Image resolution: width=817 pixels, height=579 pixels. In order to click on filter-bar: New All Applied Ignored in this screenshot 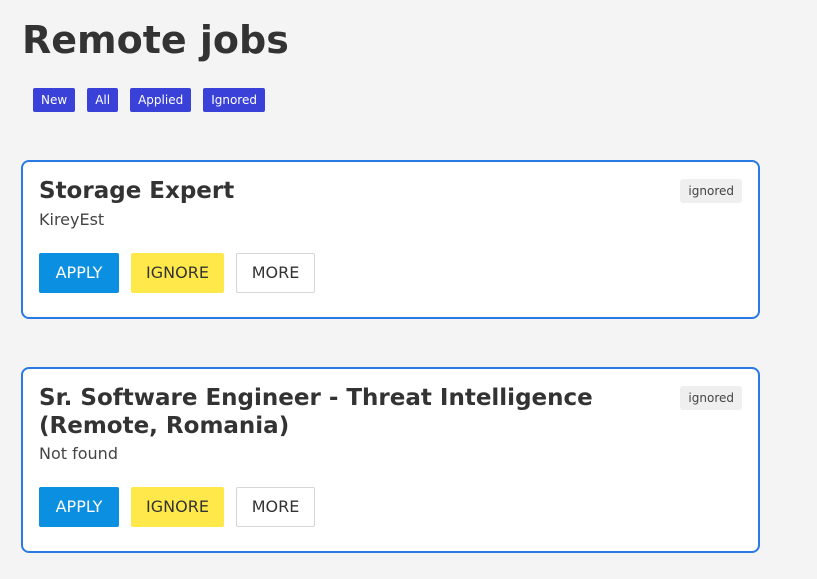, I will do `click(155, 100)`.